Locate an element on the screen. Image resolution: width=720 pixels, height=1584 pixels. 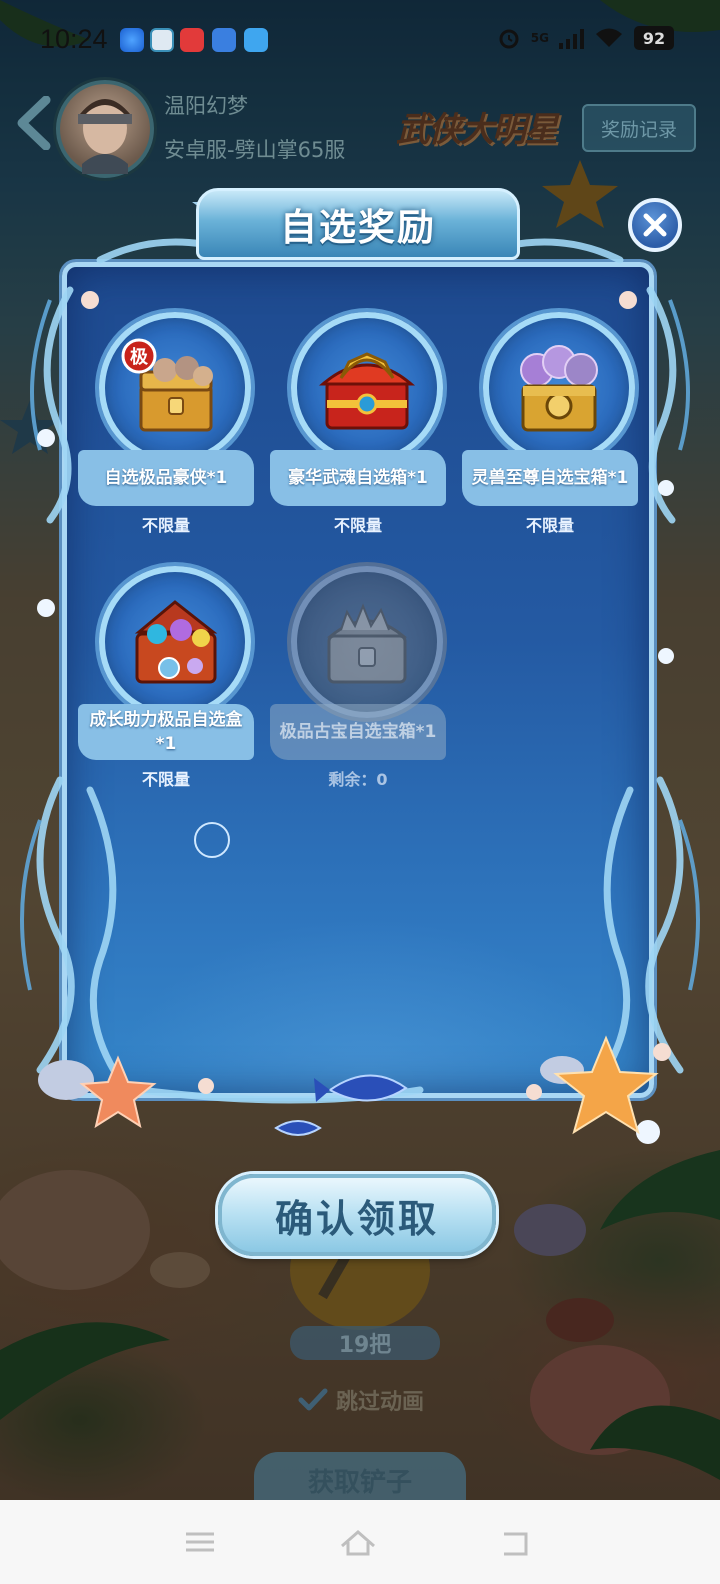
status-right-cluster: 5G 92 is located at coordinates (585, 38).